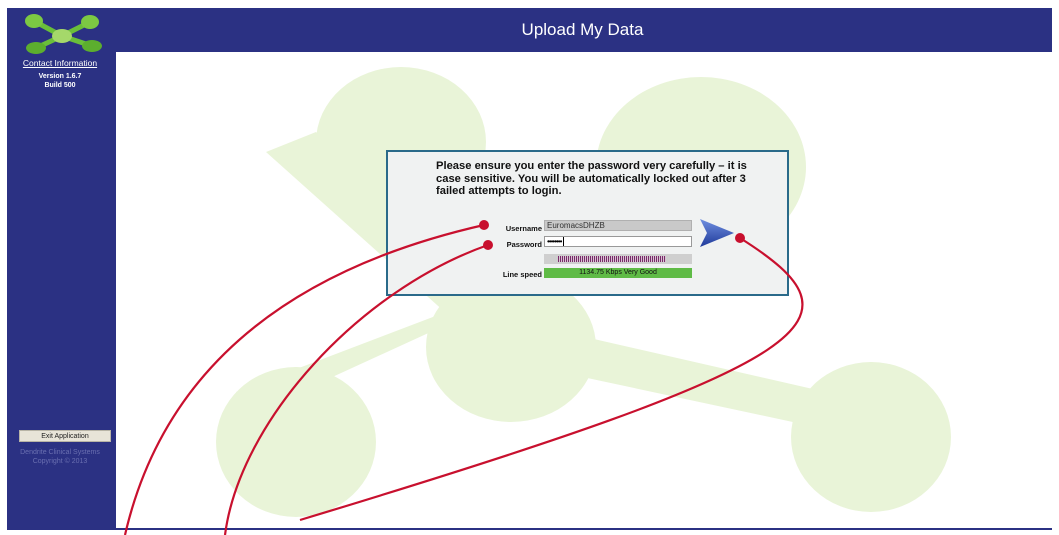 The height and width of the screenshot is (535, 1059). I want to click on build-label: Build 500, so click(60, 85).